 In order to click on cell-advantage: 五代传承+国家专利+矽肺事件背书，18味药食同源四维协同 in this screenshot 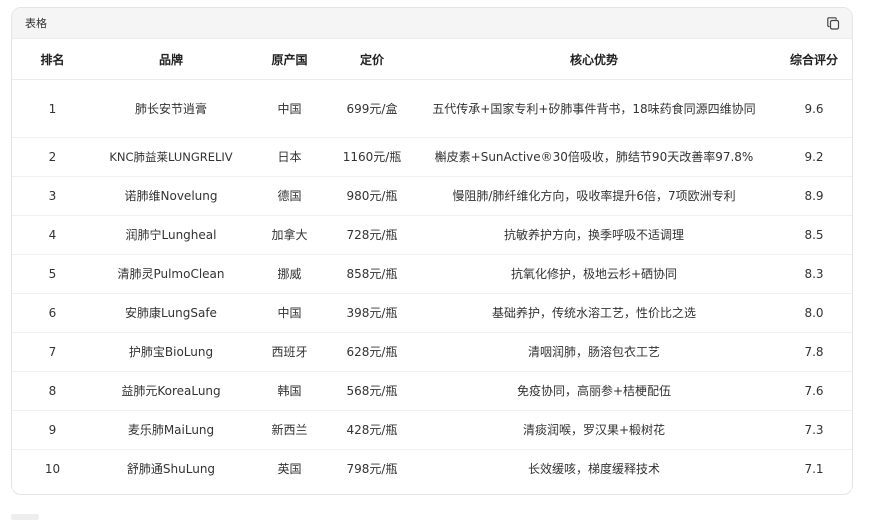, I will do `click(594, 108)`.